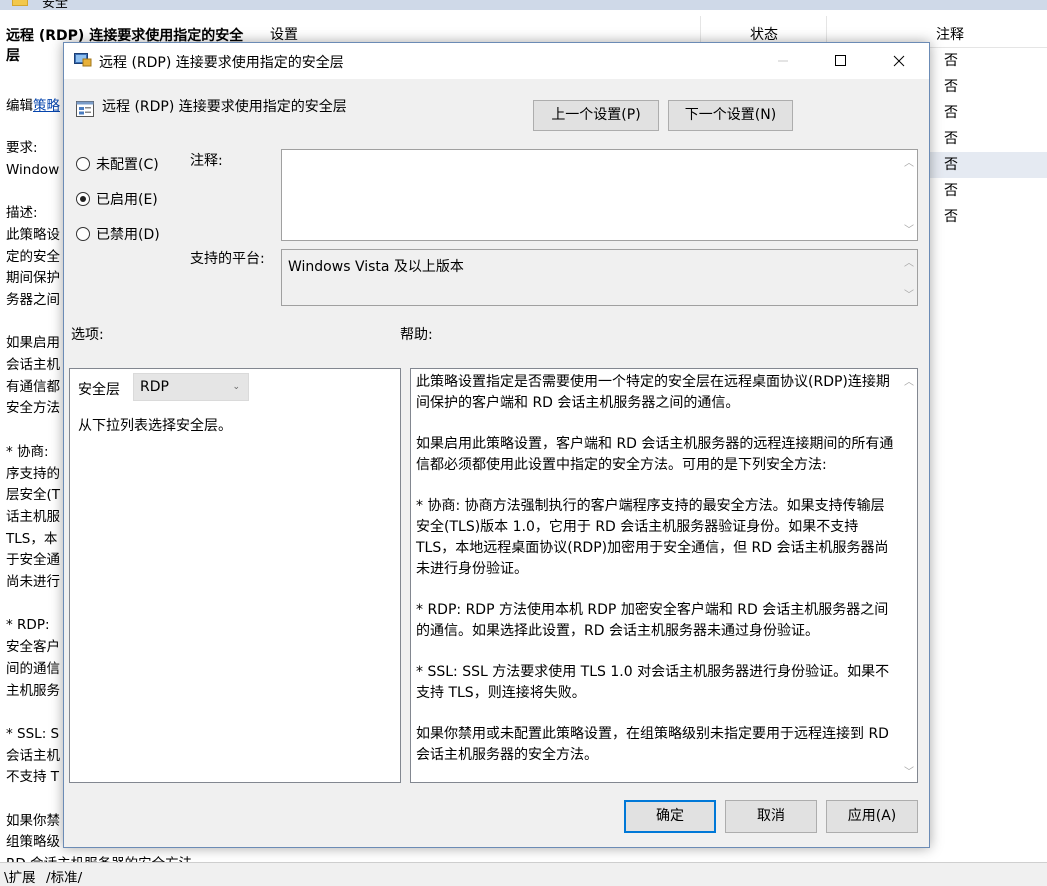 The image size is (1047, 886). What do you see at coordinates (83, 60) in the screenshot?
I see `policy-window-icon` at bounding box center [83, 60].